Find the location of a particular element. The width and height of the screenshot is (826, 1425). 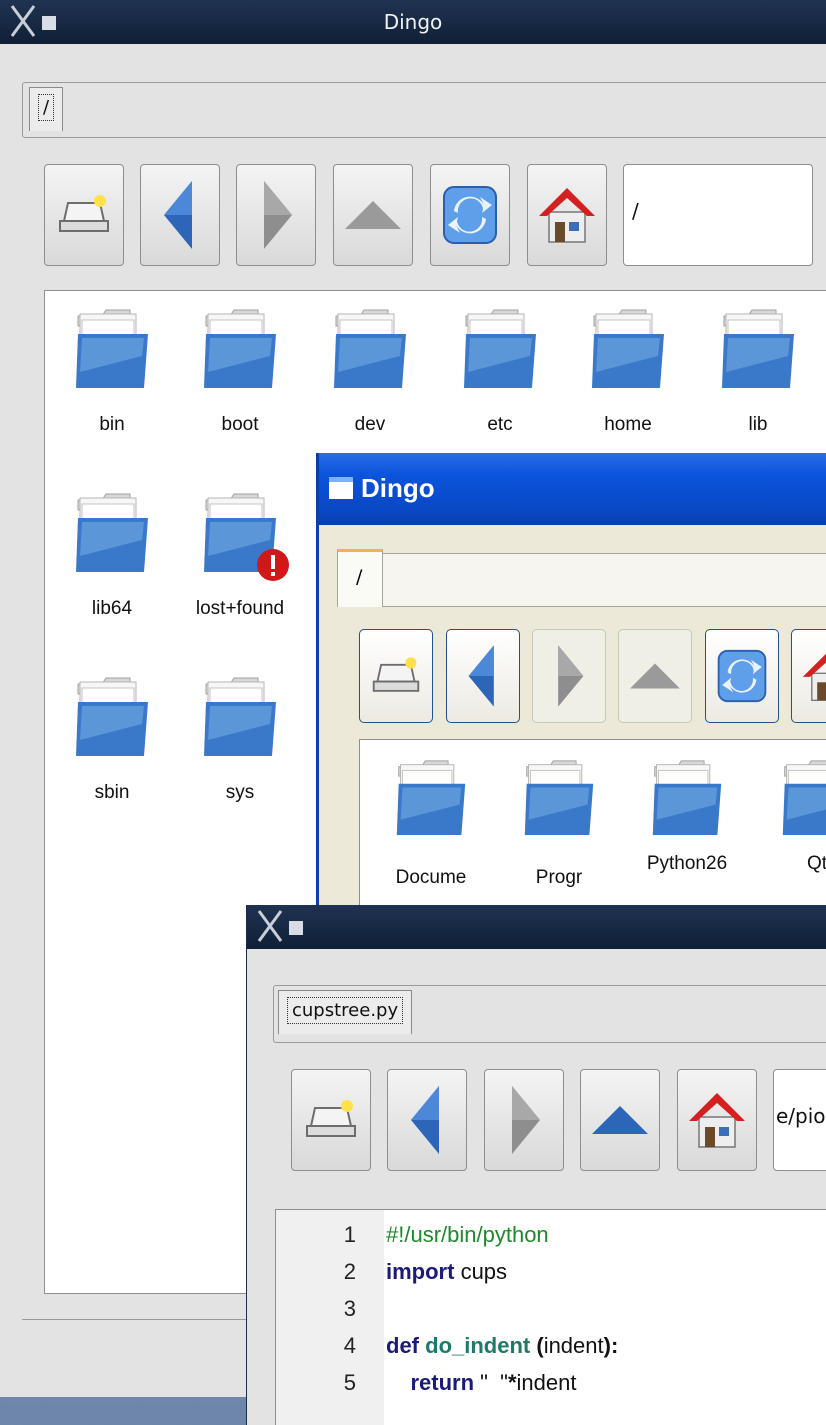

tab-file: cupstree.py is located at coordinates (345, 1012).